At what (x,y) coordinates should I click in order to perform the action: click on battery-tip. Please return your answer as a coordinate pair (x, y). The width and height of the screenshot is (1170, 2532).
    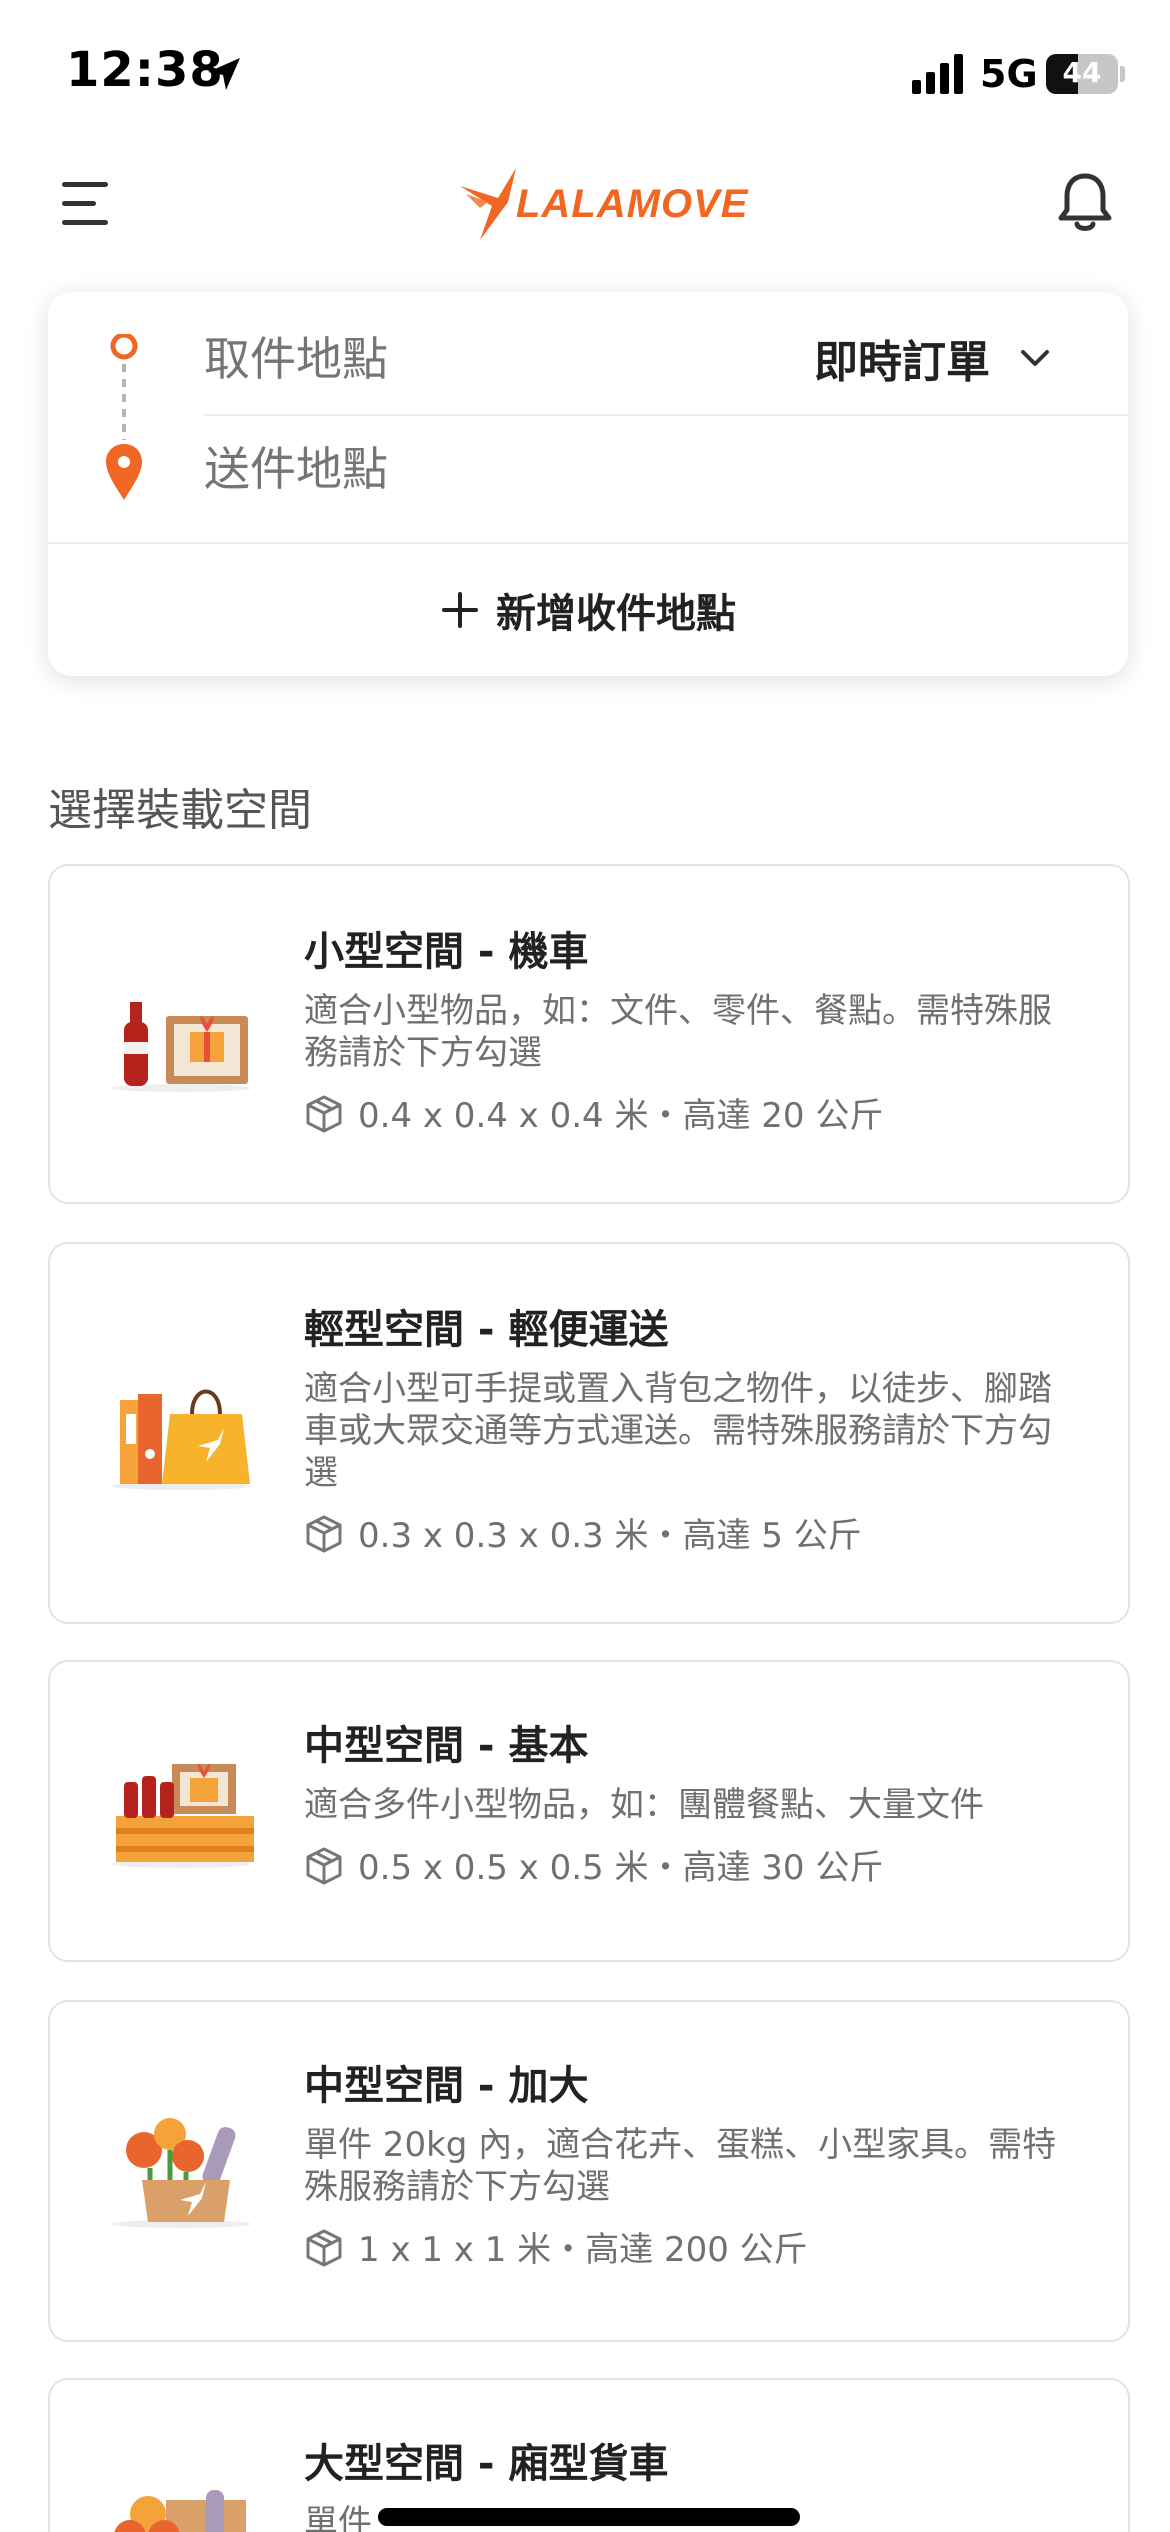
    Looking at the image, I should click on (1122, 74).